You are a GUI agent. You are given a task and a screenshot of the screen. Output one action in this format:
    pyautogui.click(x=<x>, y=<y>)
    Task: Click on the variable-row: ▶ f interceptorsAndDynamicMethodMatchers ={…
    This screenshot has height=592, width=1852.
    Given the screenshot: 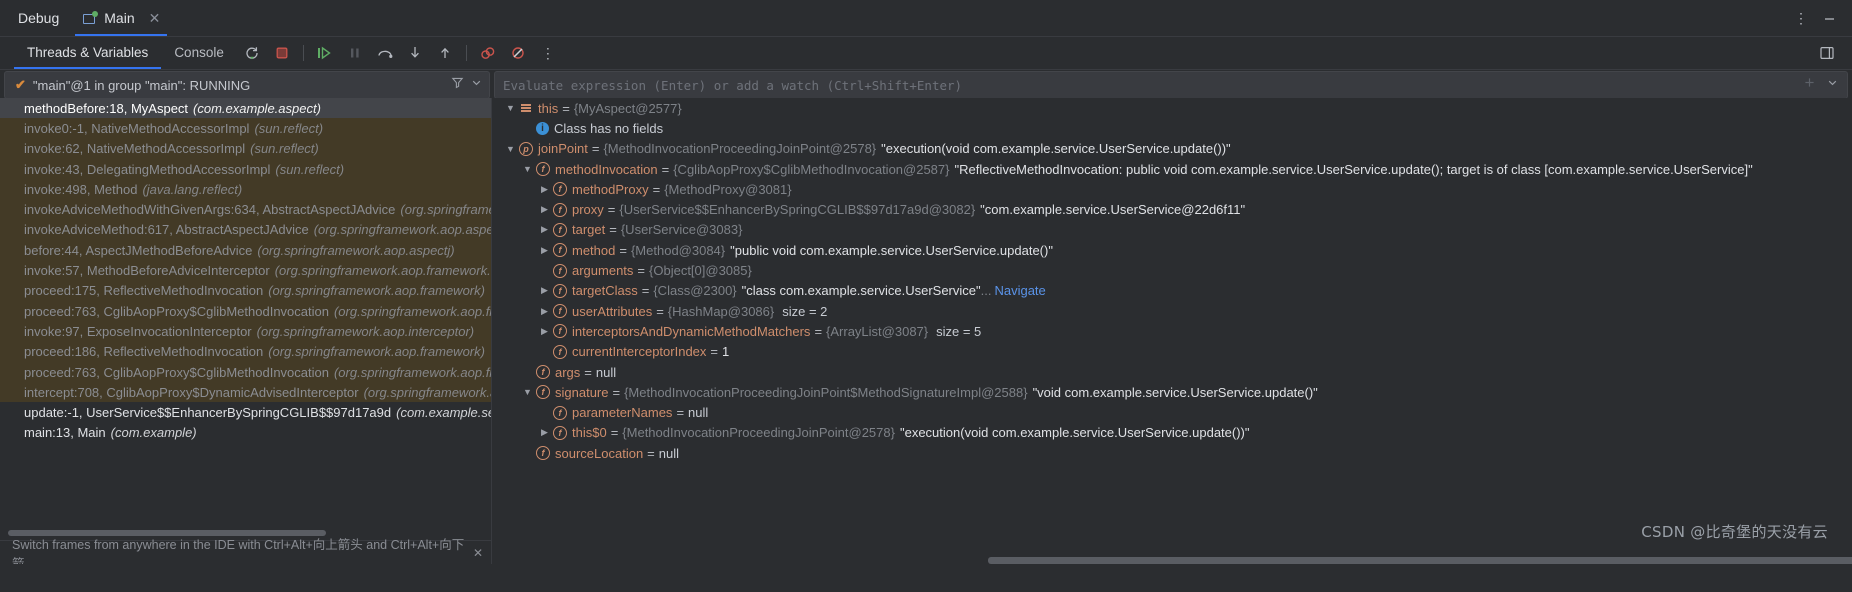 What is the action you would take?
    pyautogui.click(x=1172, y=331)
    